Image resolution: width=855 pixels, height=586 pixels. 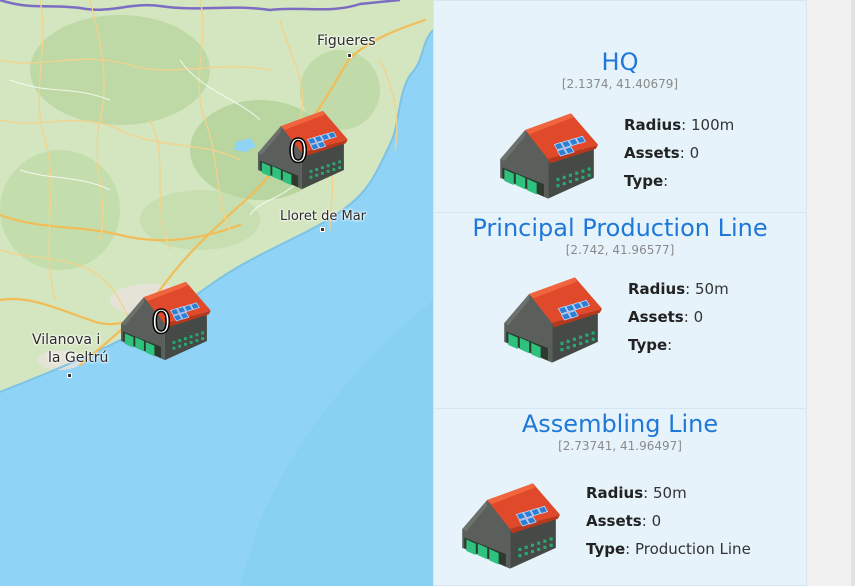 I want to click on page-scrollbar, so click(x=831, y=293).